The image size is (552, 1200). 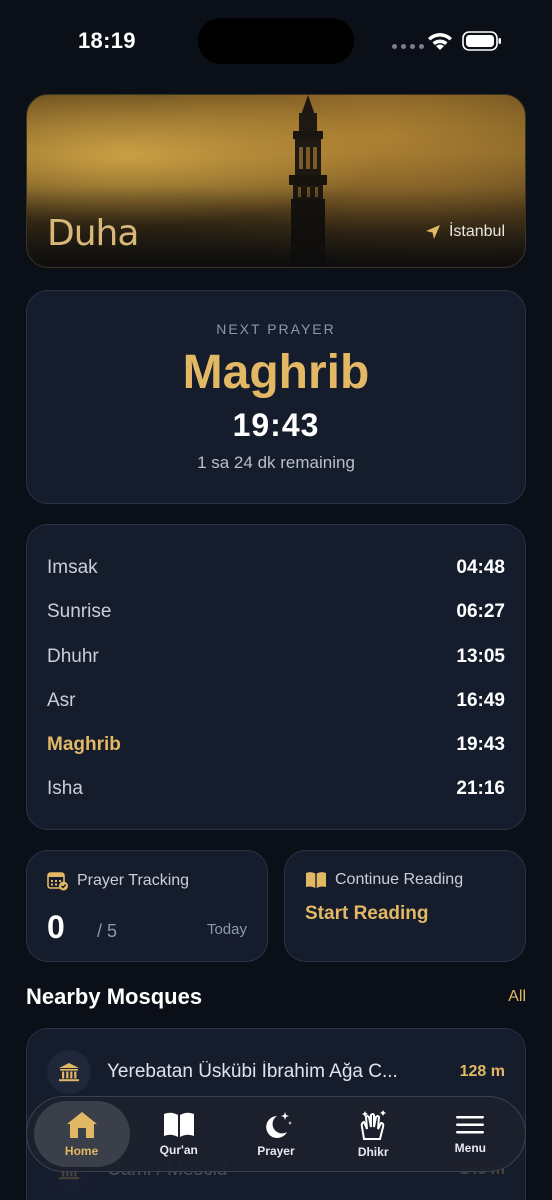 I want to click on prayer-row-asr: Asr 16:49, so click(x=276, y=701).